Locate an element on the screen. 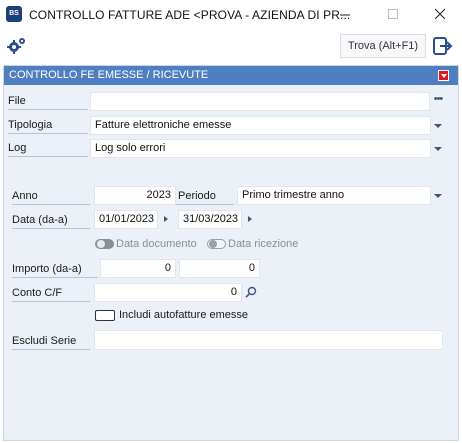 The width and height of the screenshot is (462, 443). importo-from-input: 0 is located at coordinates (138, 268).